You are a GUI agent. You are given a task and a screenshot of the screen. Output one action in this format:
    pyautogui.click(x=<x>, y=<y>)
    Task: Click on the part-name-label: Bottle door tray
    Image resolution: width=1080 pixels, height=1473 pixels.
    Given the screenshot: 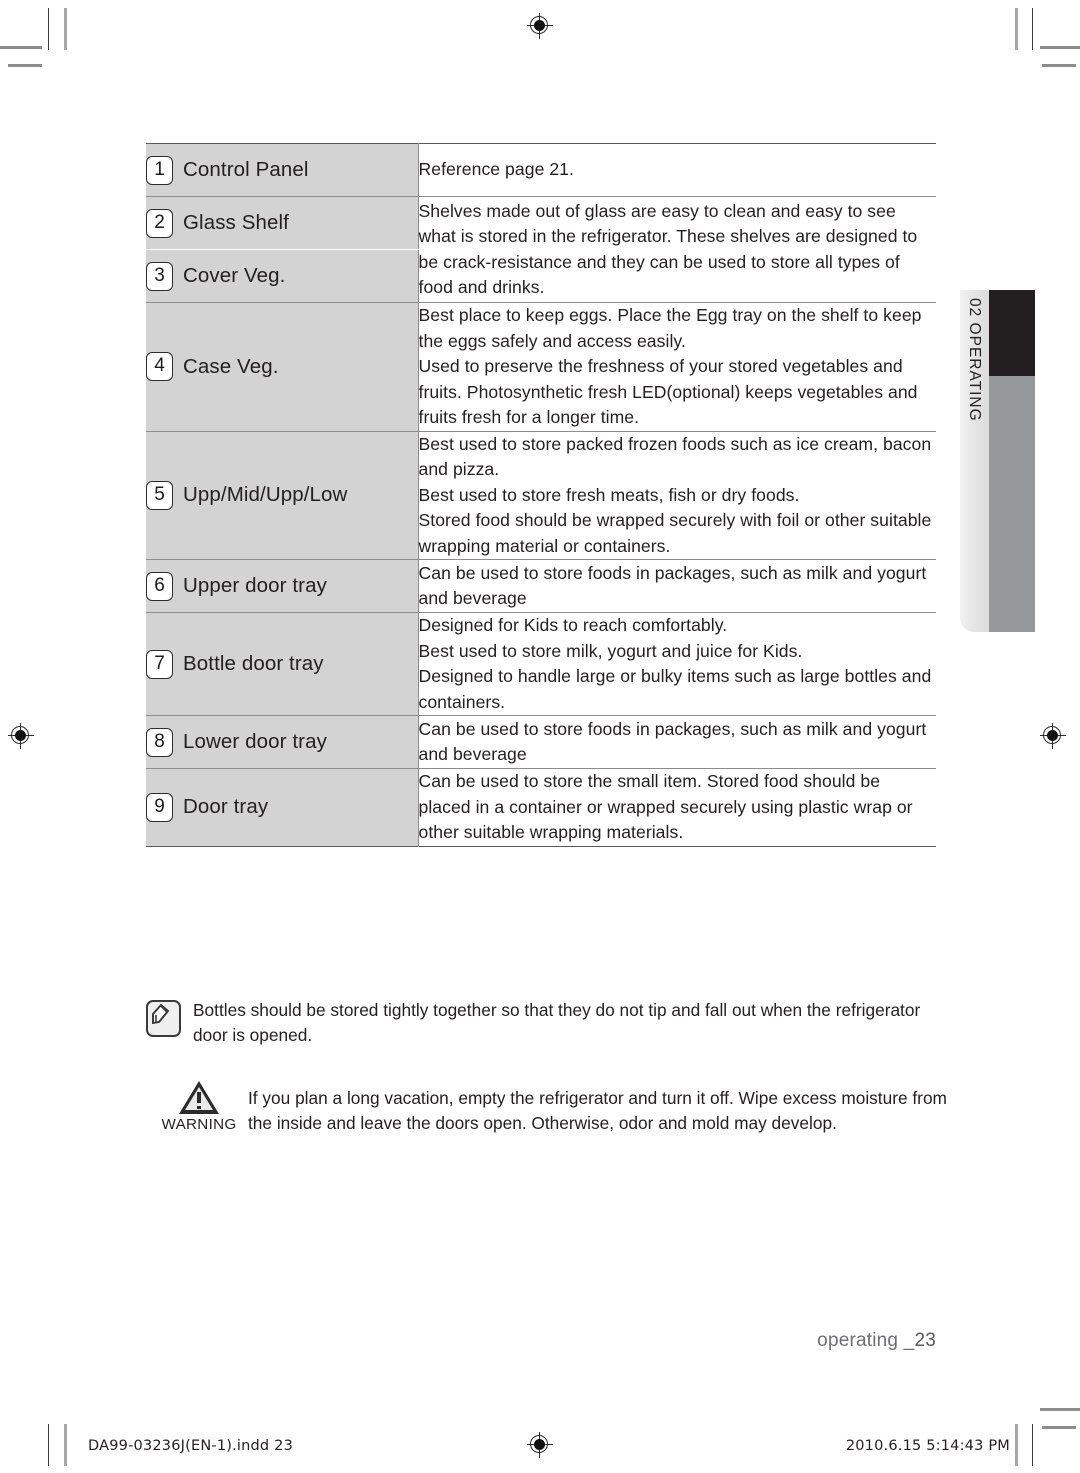 What is the action you would take?
    pyautogui.click(x=253, y=663)
    